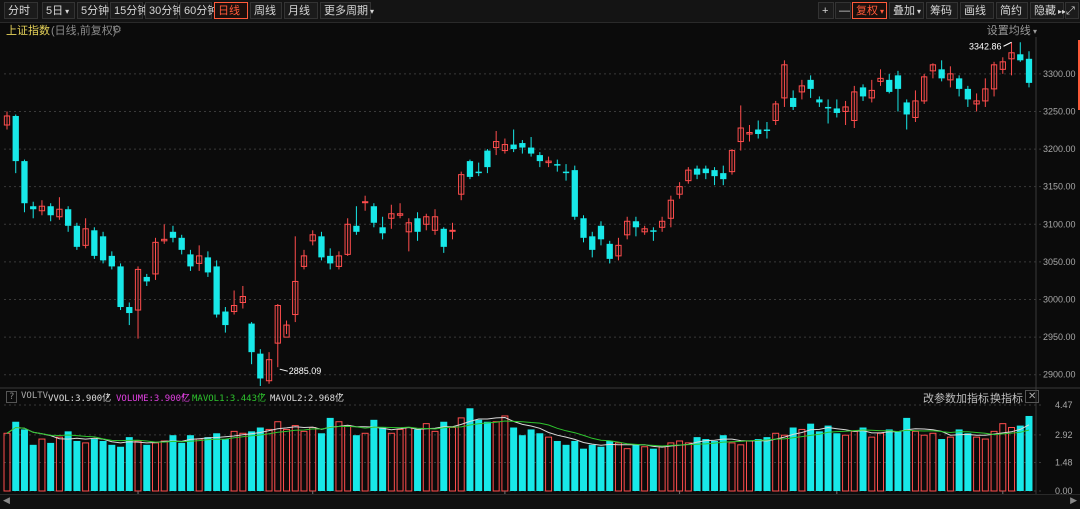 The height and width of the screenshot is (509, 1080). What do you see at coordinates (6, 500) in the screenshot?
I see `scroll-left-icon: ◀` at bounding box center [6, 500].